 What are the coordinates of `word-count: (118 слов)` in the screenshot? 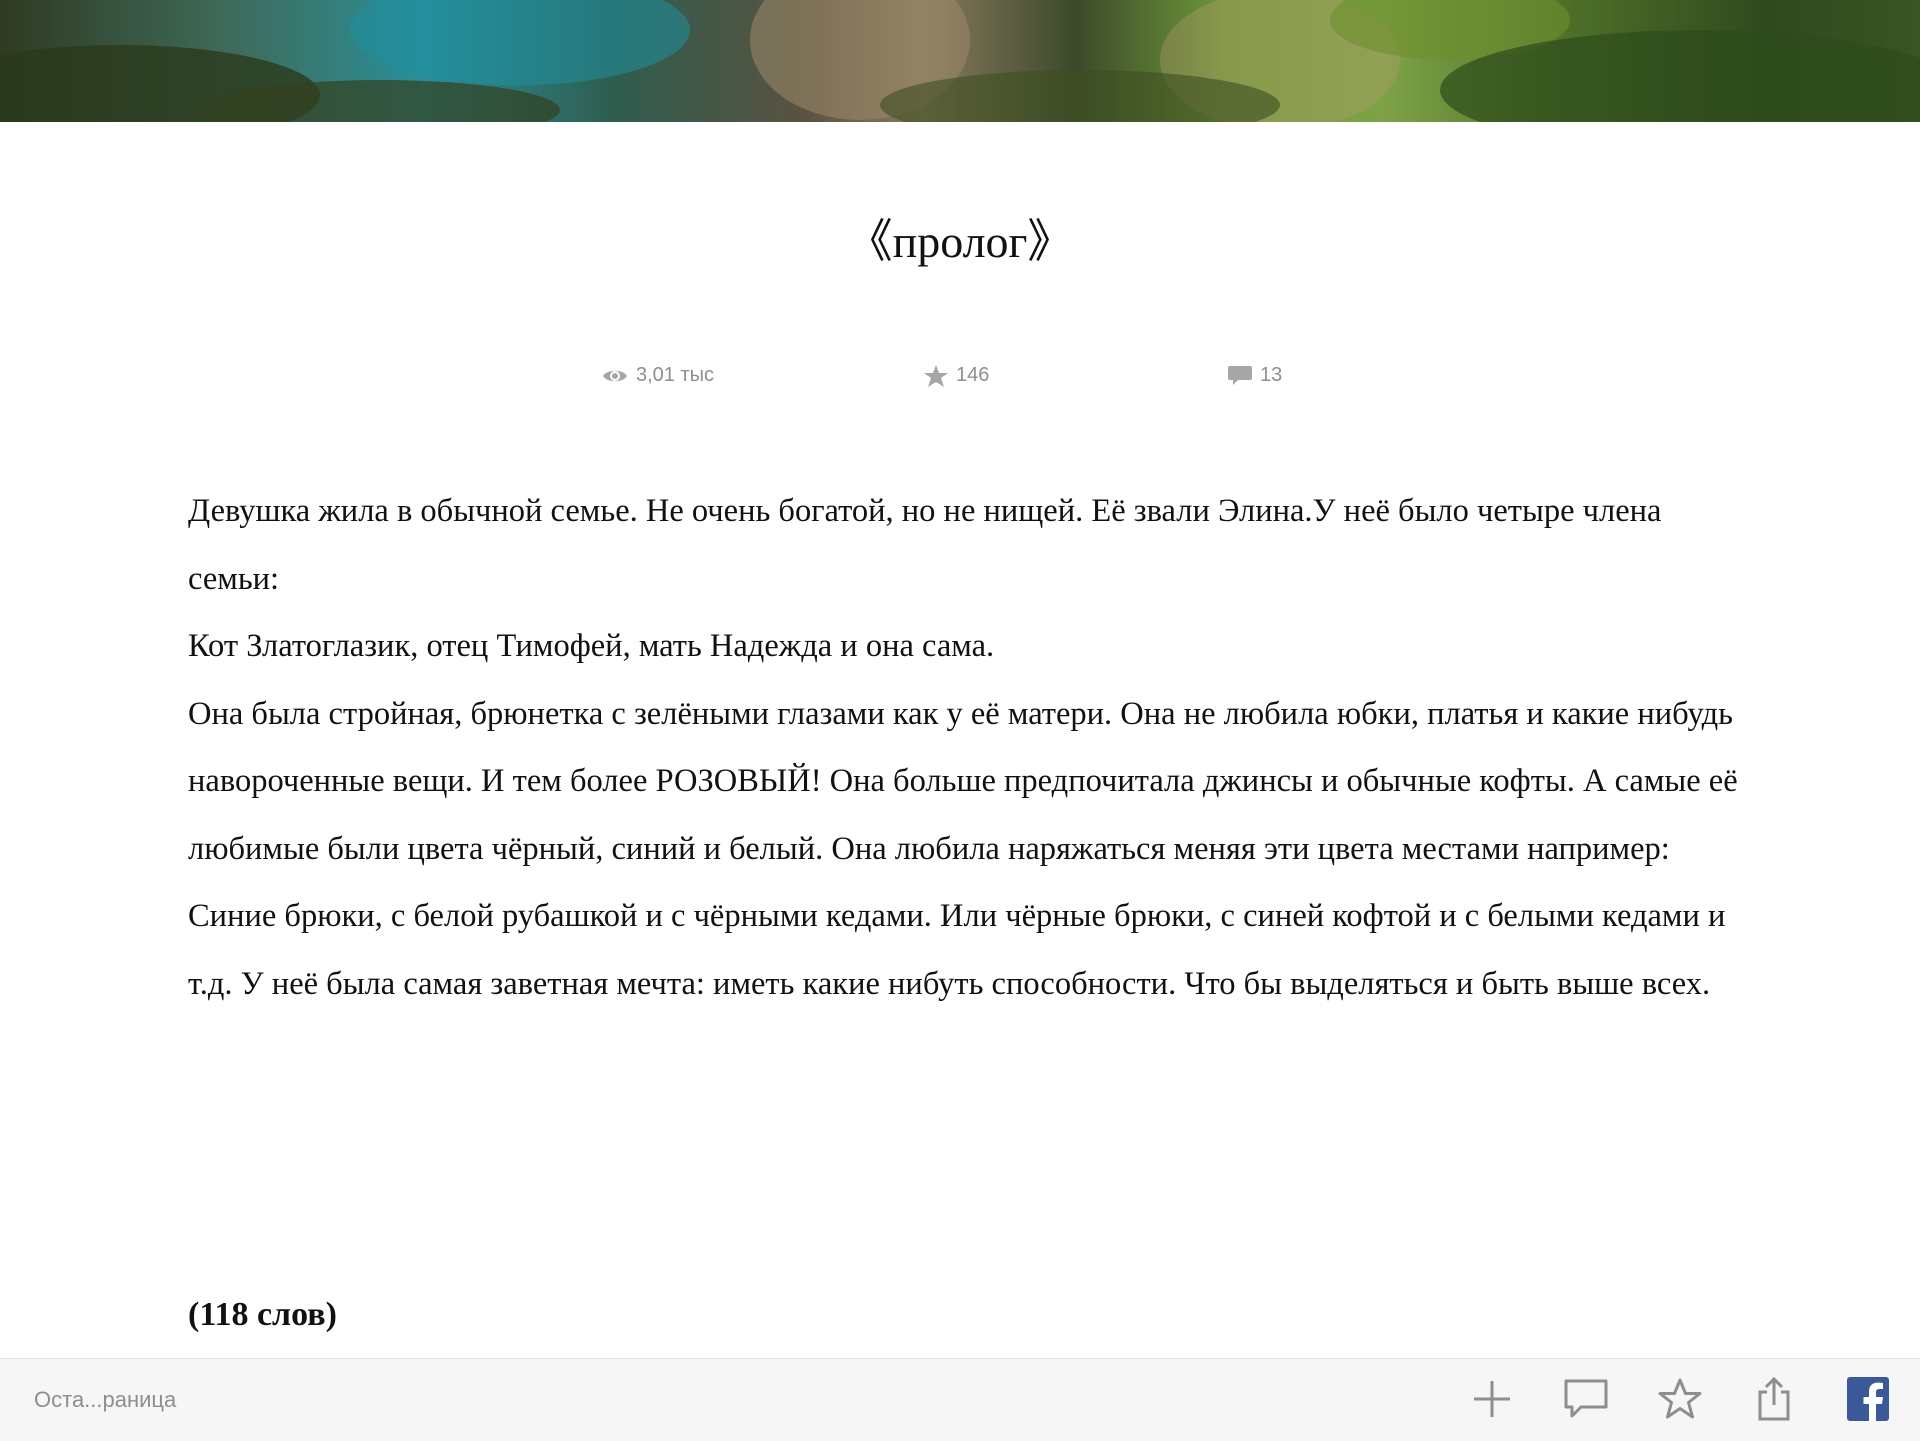 It's located at (262, 1314).